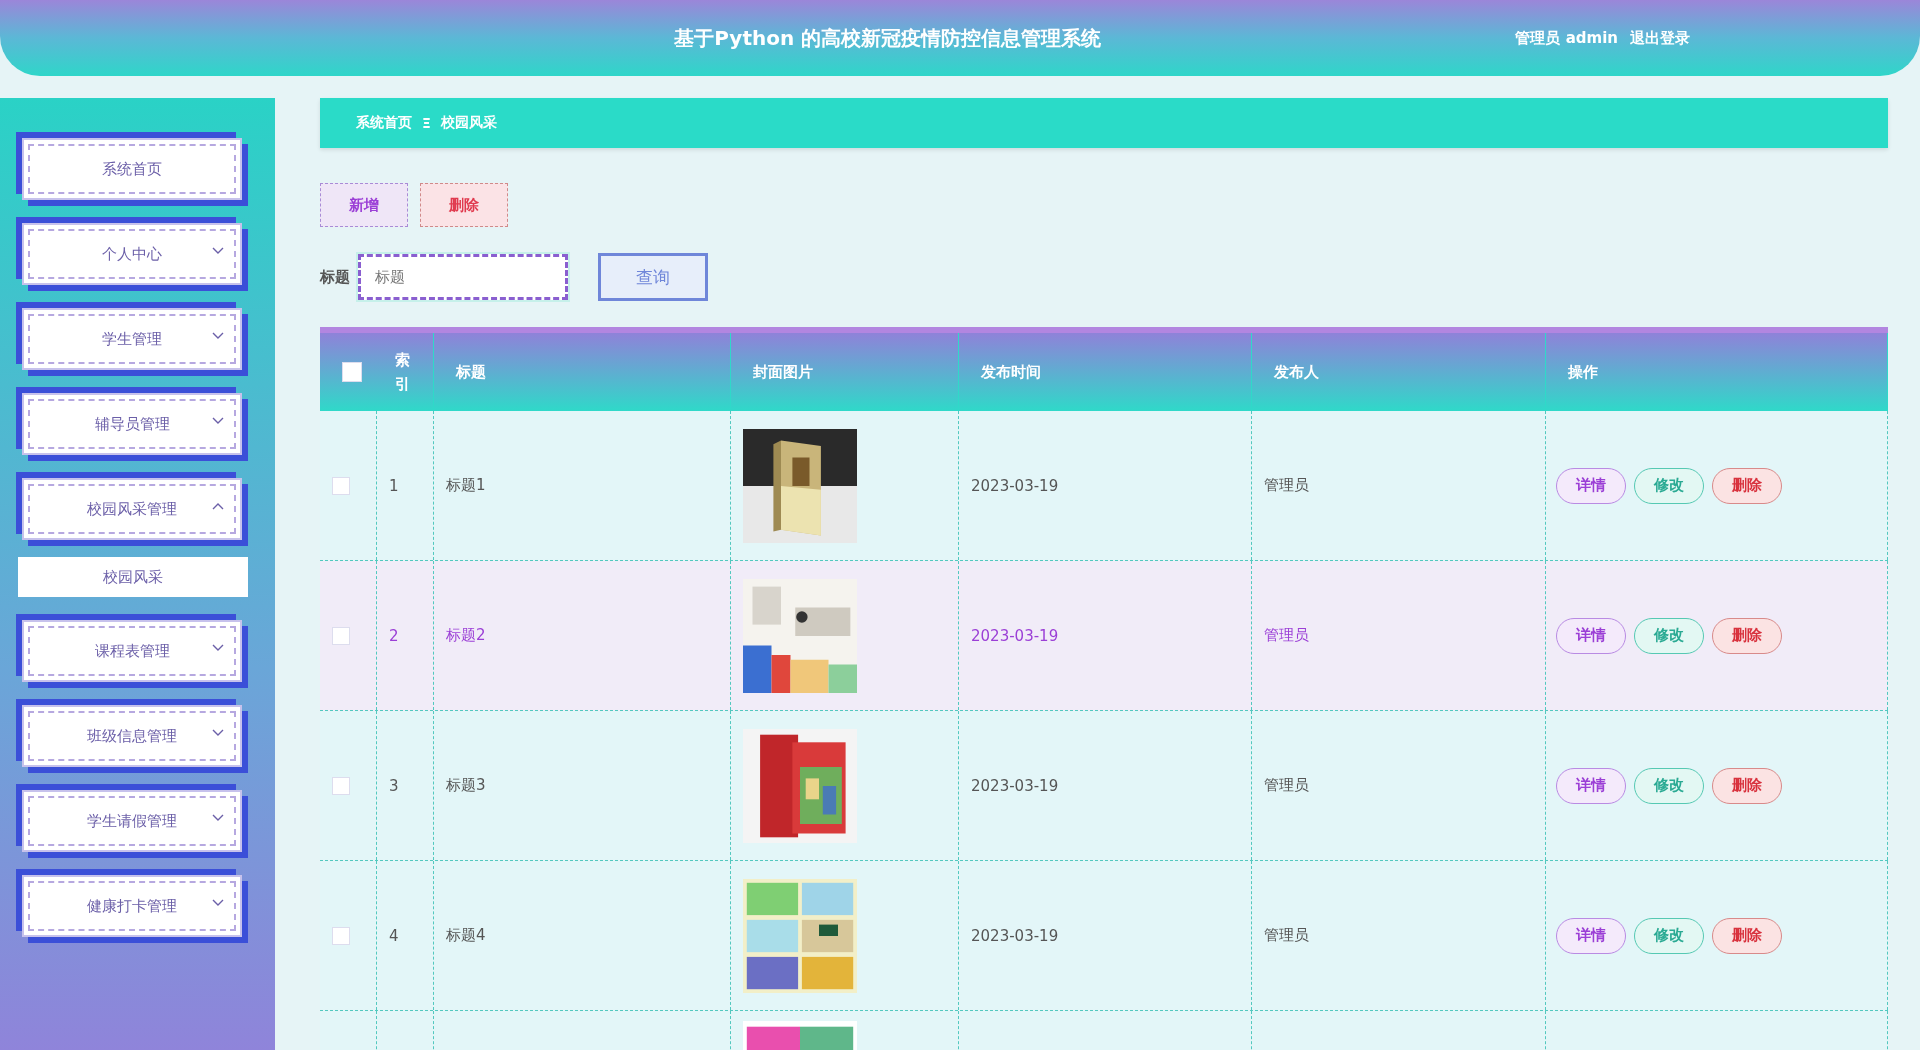  Describe the element at coordinates (888, 38) in the screenshot. I see `app-title: 基于Python 的高校新冠疫情防控信息管理系统` at that location.